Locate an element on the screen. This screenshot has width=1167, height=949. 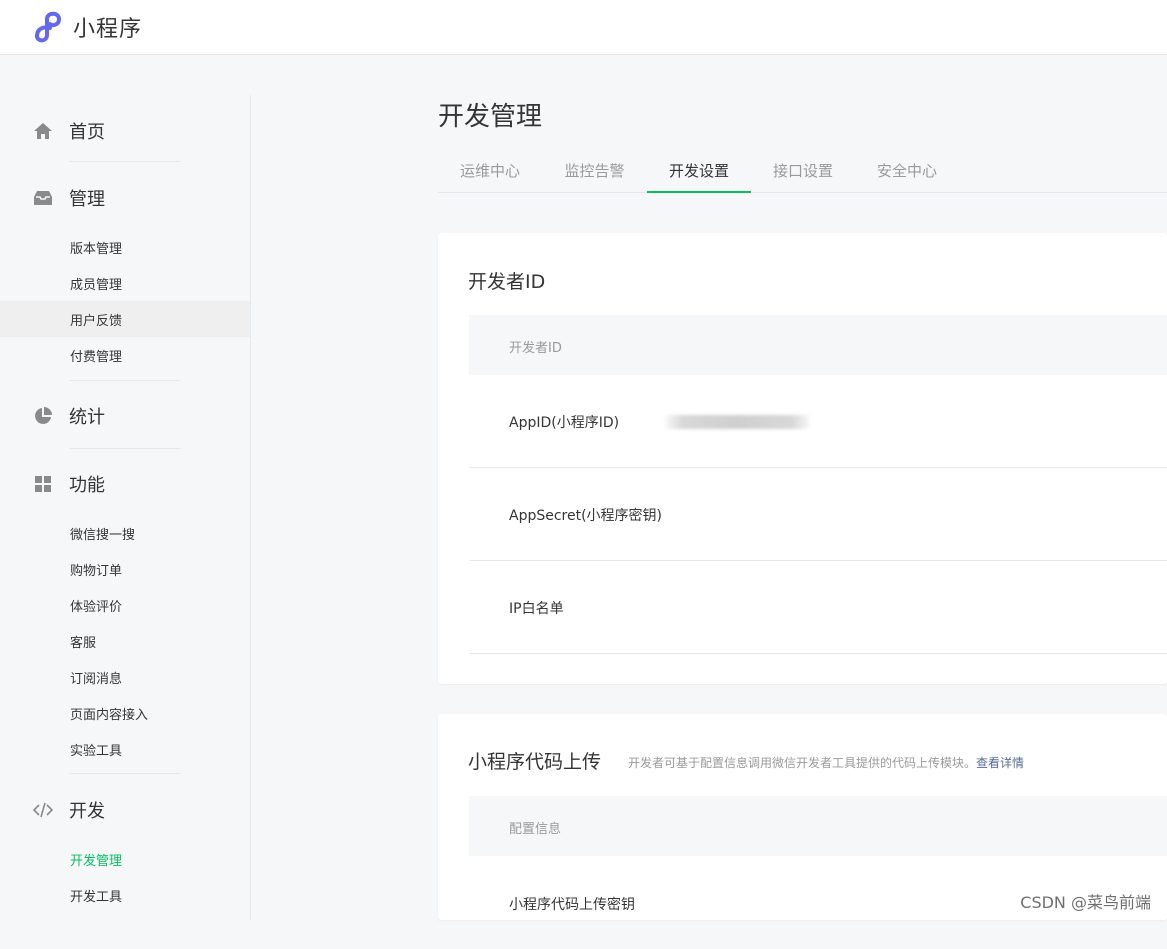
sidebar-item-orders: 购物订单 is located at coordinates (125, 569).